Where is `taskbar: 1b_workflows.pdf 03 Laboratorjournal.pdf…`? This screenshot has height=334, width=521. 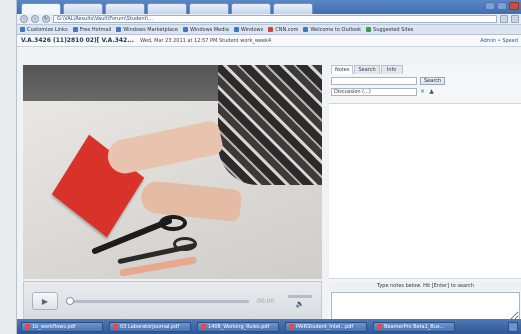
taskbar: 1b_workflows.pdf 03 Laboratorjournal.pdf… is located at coordinates (269, 326).